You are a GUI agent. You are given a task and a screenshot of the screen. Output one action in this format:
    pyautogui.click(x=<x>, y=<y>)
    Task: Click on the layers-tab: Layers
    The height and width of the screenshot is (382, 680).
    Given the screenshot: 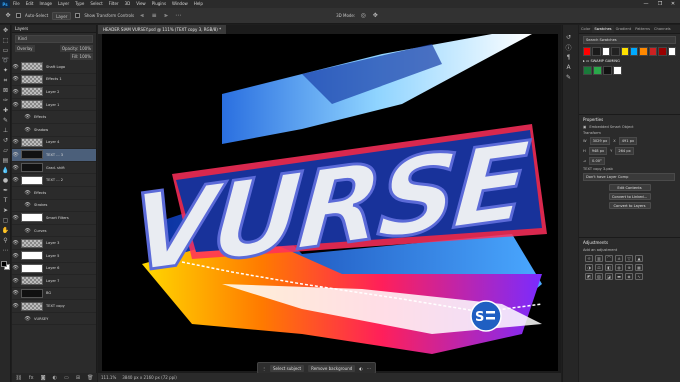 What is the action you would take?
    pyautogui.click(x=54, y=29)
    